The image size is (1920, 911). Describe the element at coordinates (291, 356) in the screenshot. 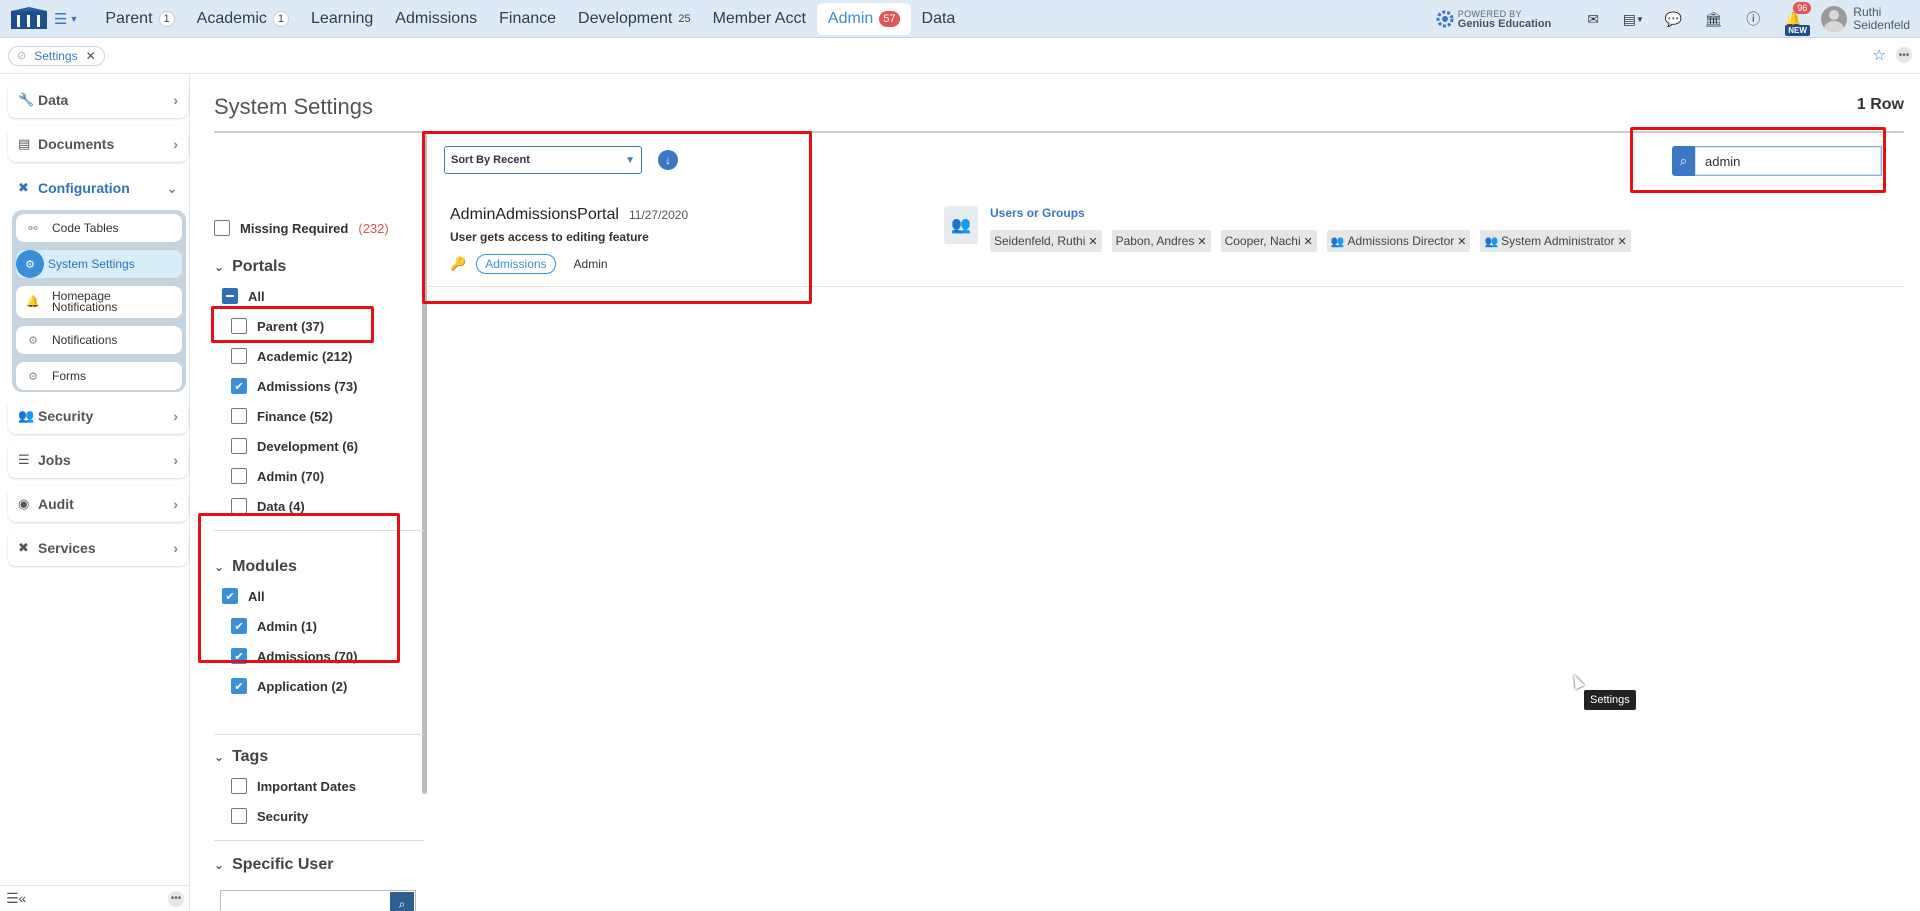

I see `portal-filter-academic: Academic (212)` at that location.